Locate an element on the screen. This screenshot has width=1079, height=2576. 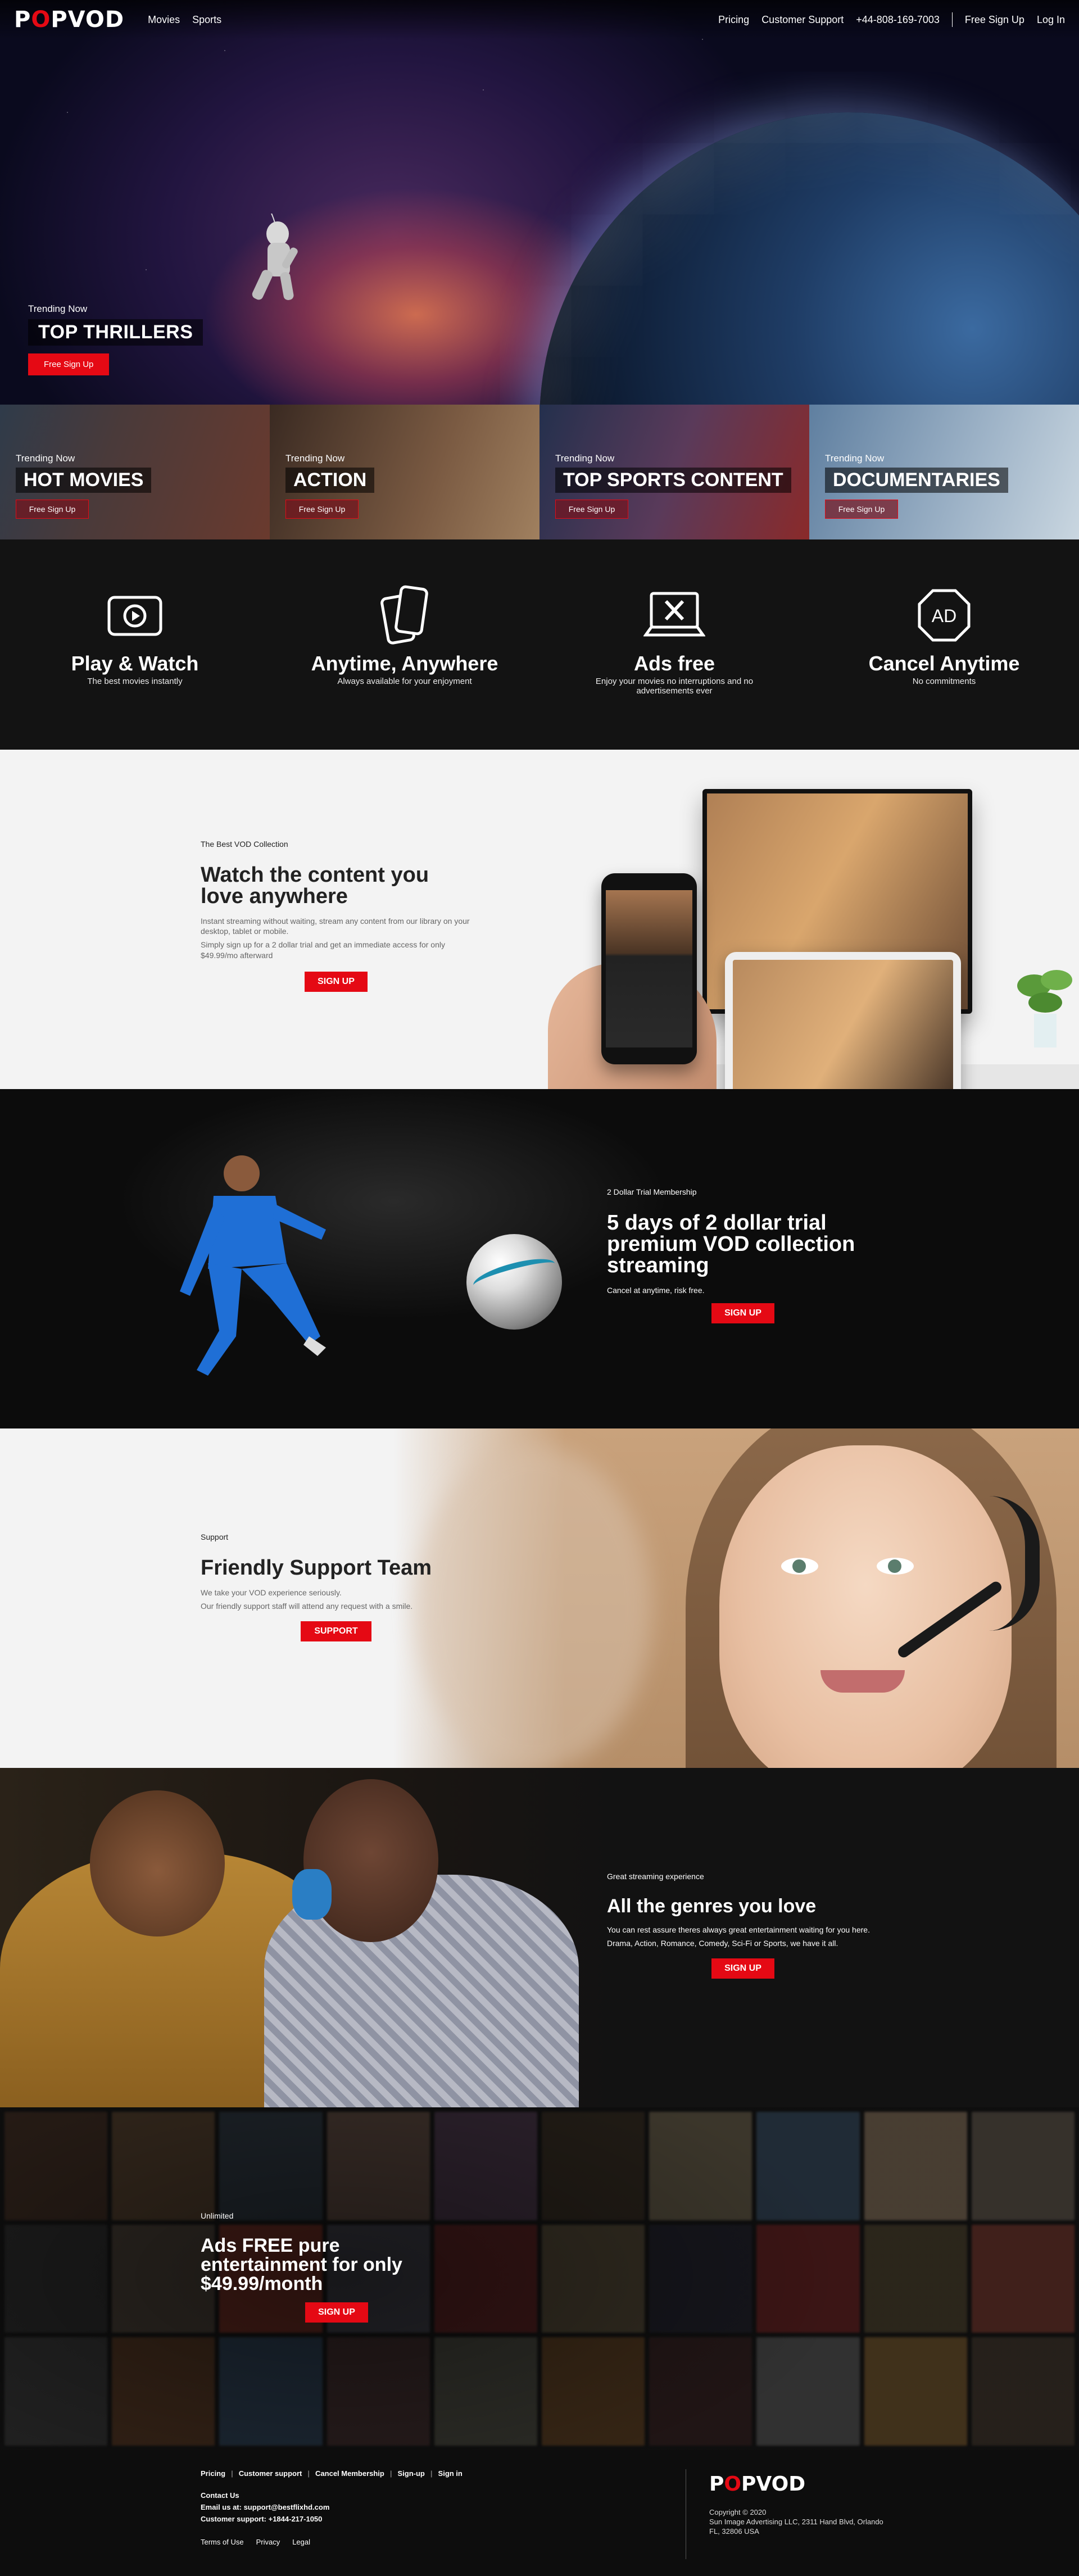
feature-title: Ads free is located at coordinates (674, 663).